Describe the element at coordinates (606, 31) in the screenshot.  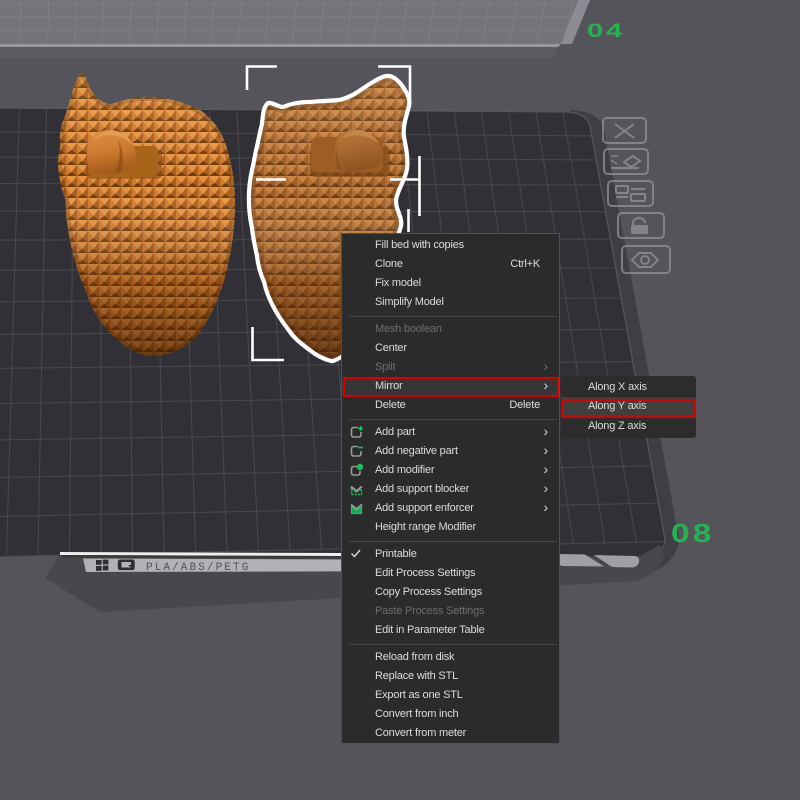
I see `svg-text: 04` at that location.